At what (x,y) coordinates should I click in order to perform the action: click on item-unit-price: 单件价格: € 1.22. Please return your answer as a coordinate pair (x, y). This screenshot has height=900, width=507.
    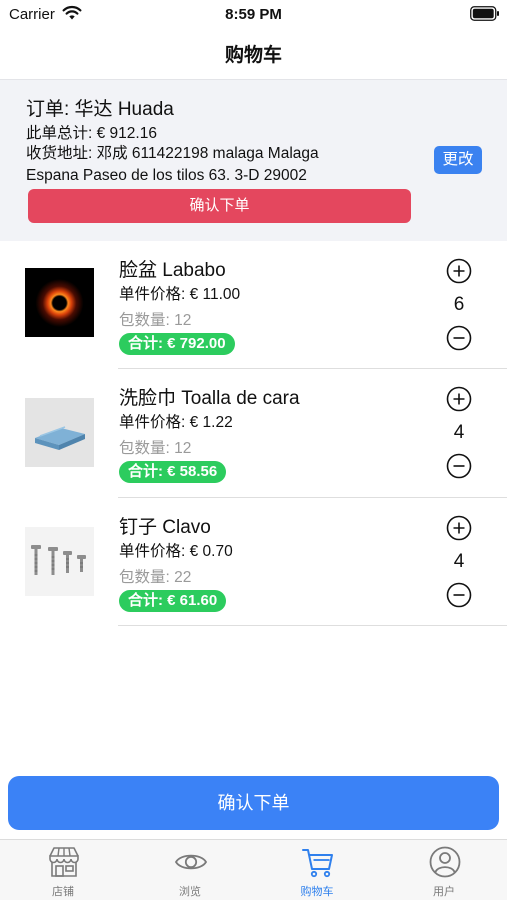
    Looking at the image, I should click on (176, 422).